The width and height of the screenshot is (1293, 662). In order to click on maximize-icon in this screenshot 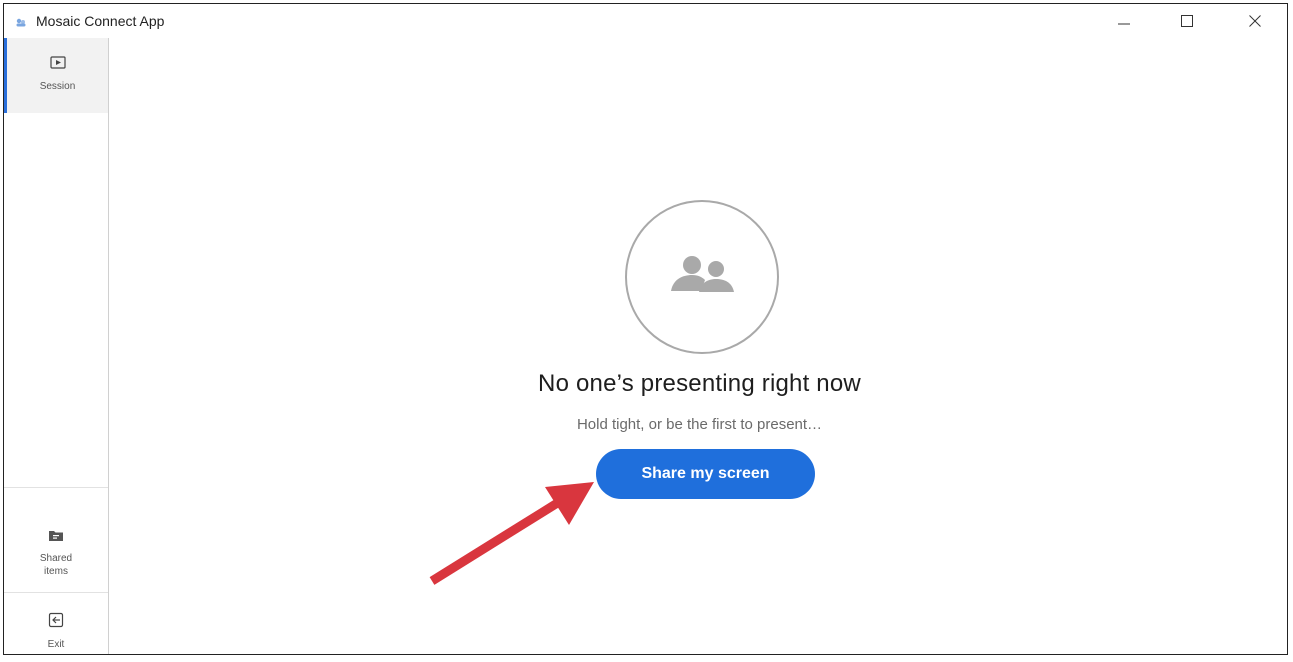, I will do `click(1187, 21)`.